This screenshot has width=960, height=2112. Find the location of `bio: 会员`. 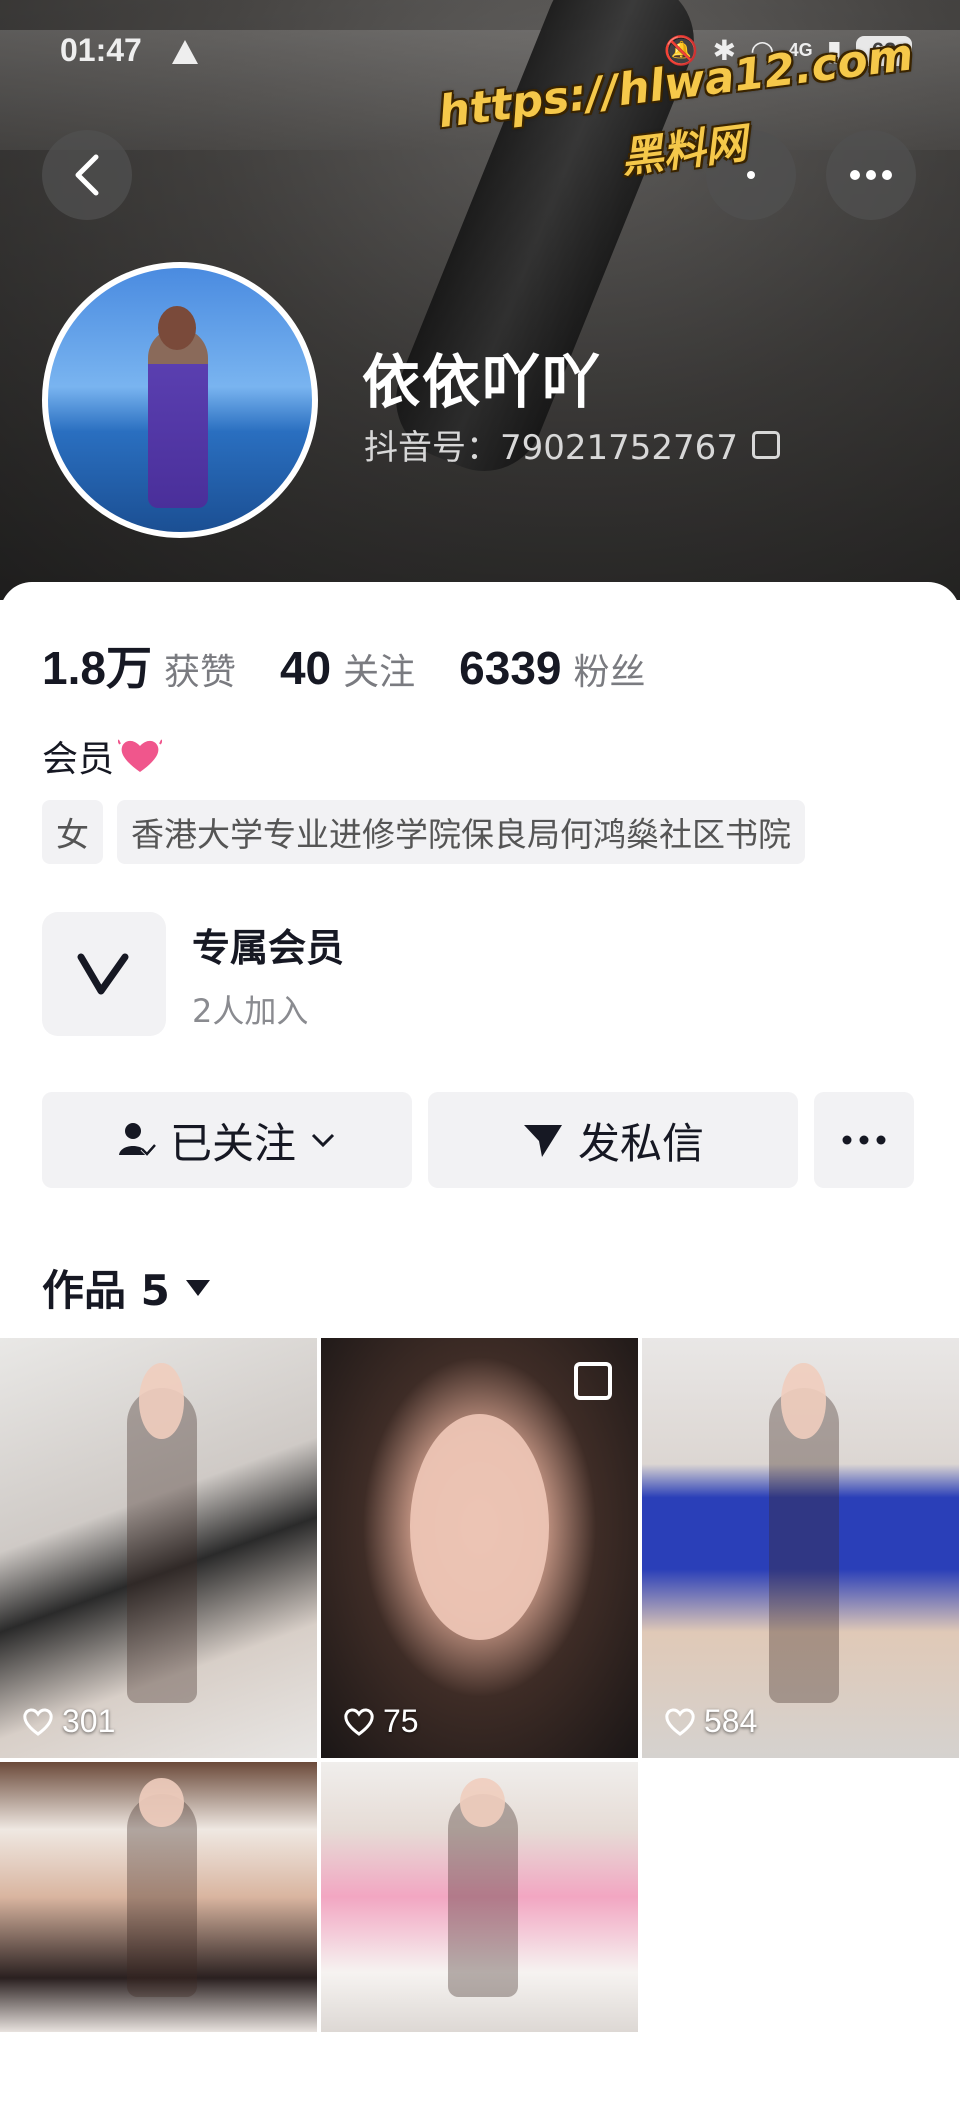

bio: 会员 is located at coordinates (102, 756).